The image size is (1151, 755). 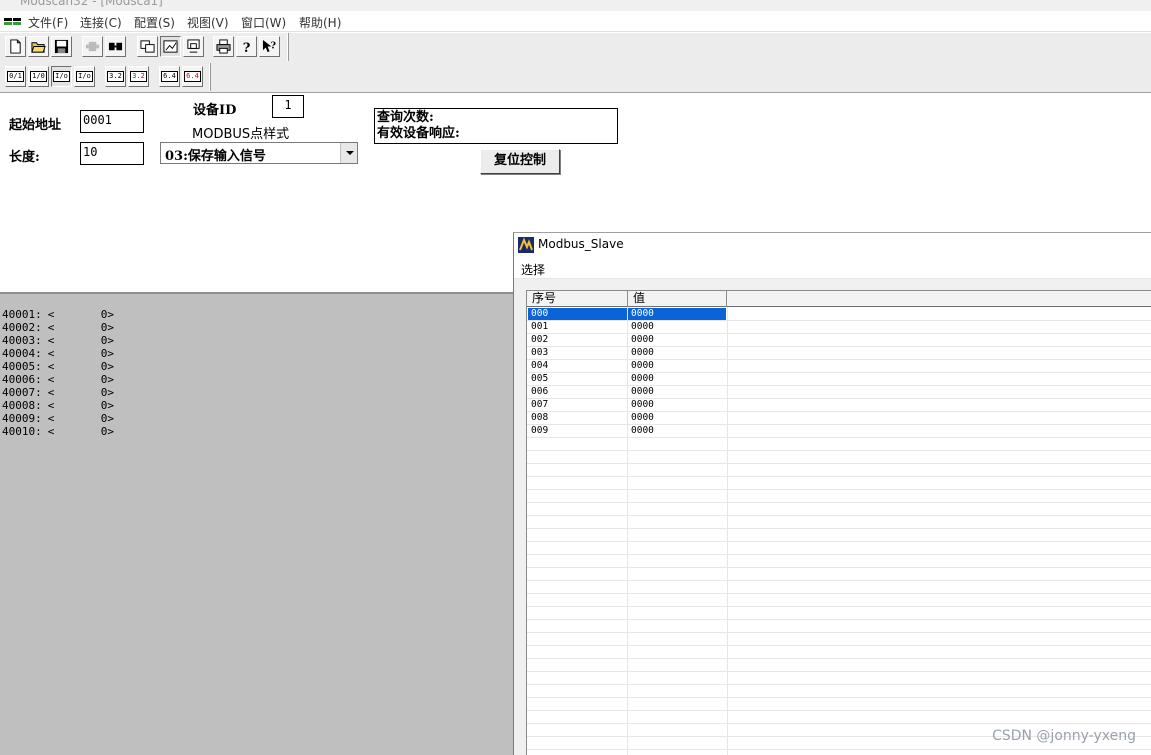 What do you see at coordinates (38, 76) in the screenshot?
I see `format-decimal-button: 1/0` at bounding box center [38, 76].